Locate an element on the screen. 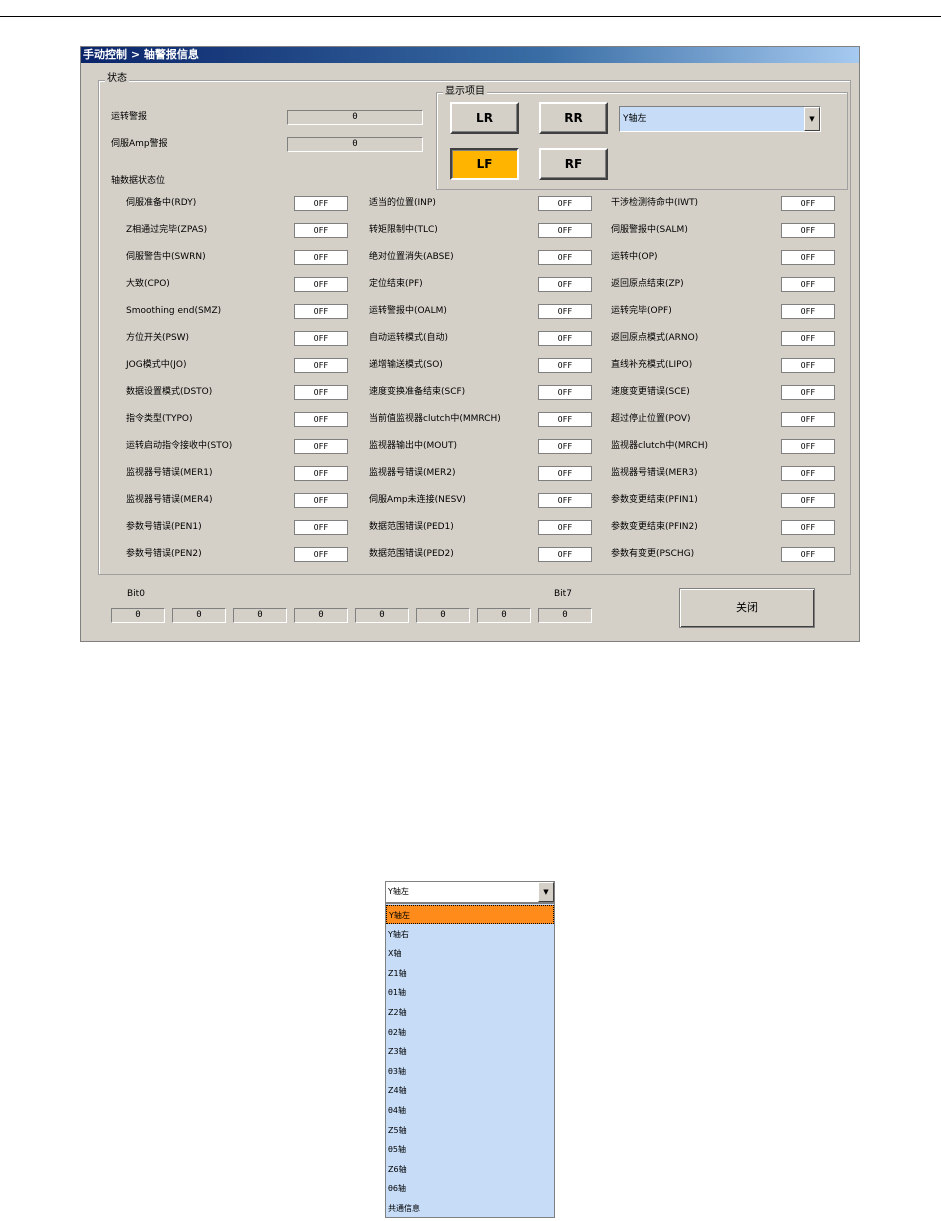  status-label: Smoothing end(SMZ) is located at coordinates (174, 311).